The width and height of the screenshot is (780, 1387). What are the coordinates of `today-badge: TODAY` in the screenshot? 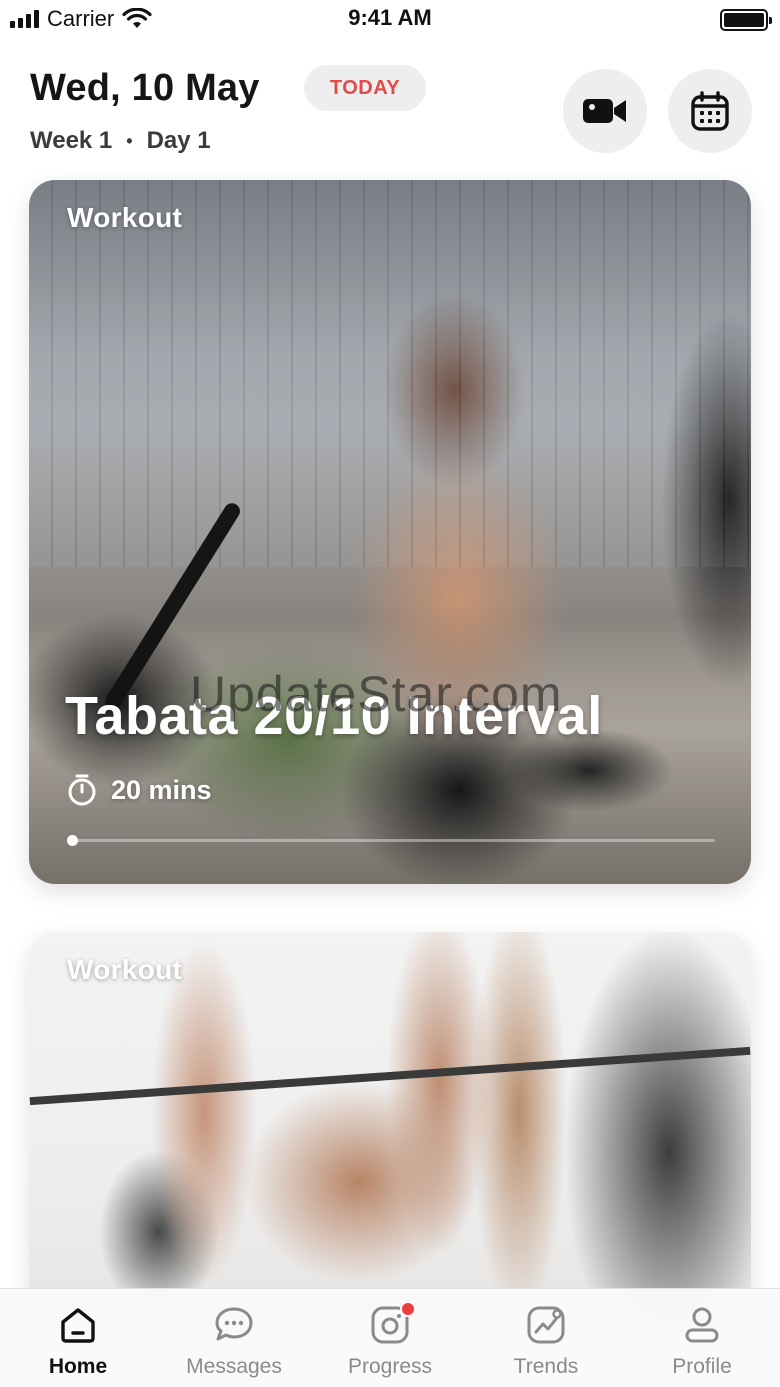 It's located at (365, 88).